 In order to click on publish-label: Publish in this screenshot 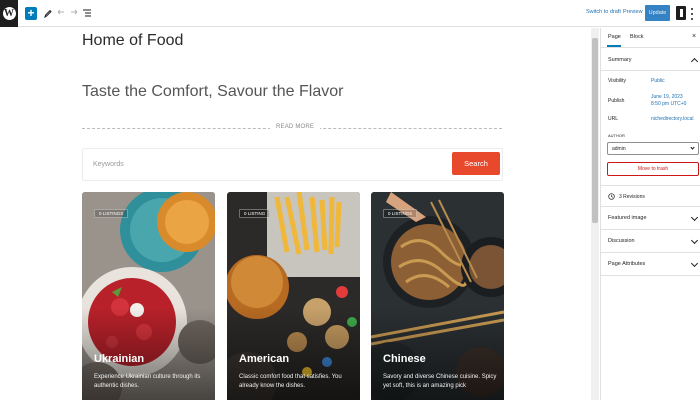, I will do `click(616, 101)`.